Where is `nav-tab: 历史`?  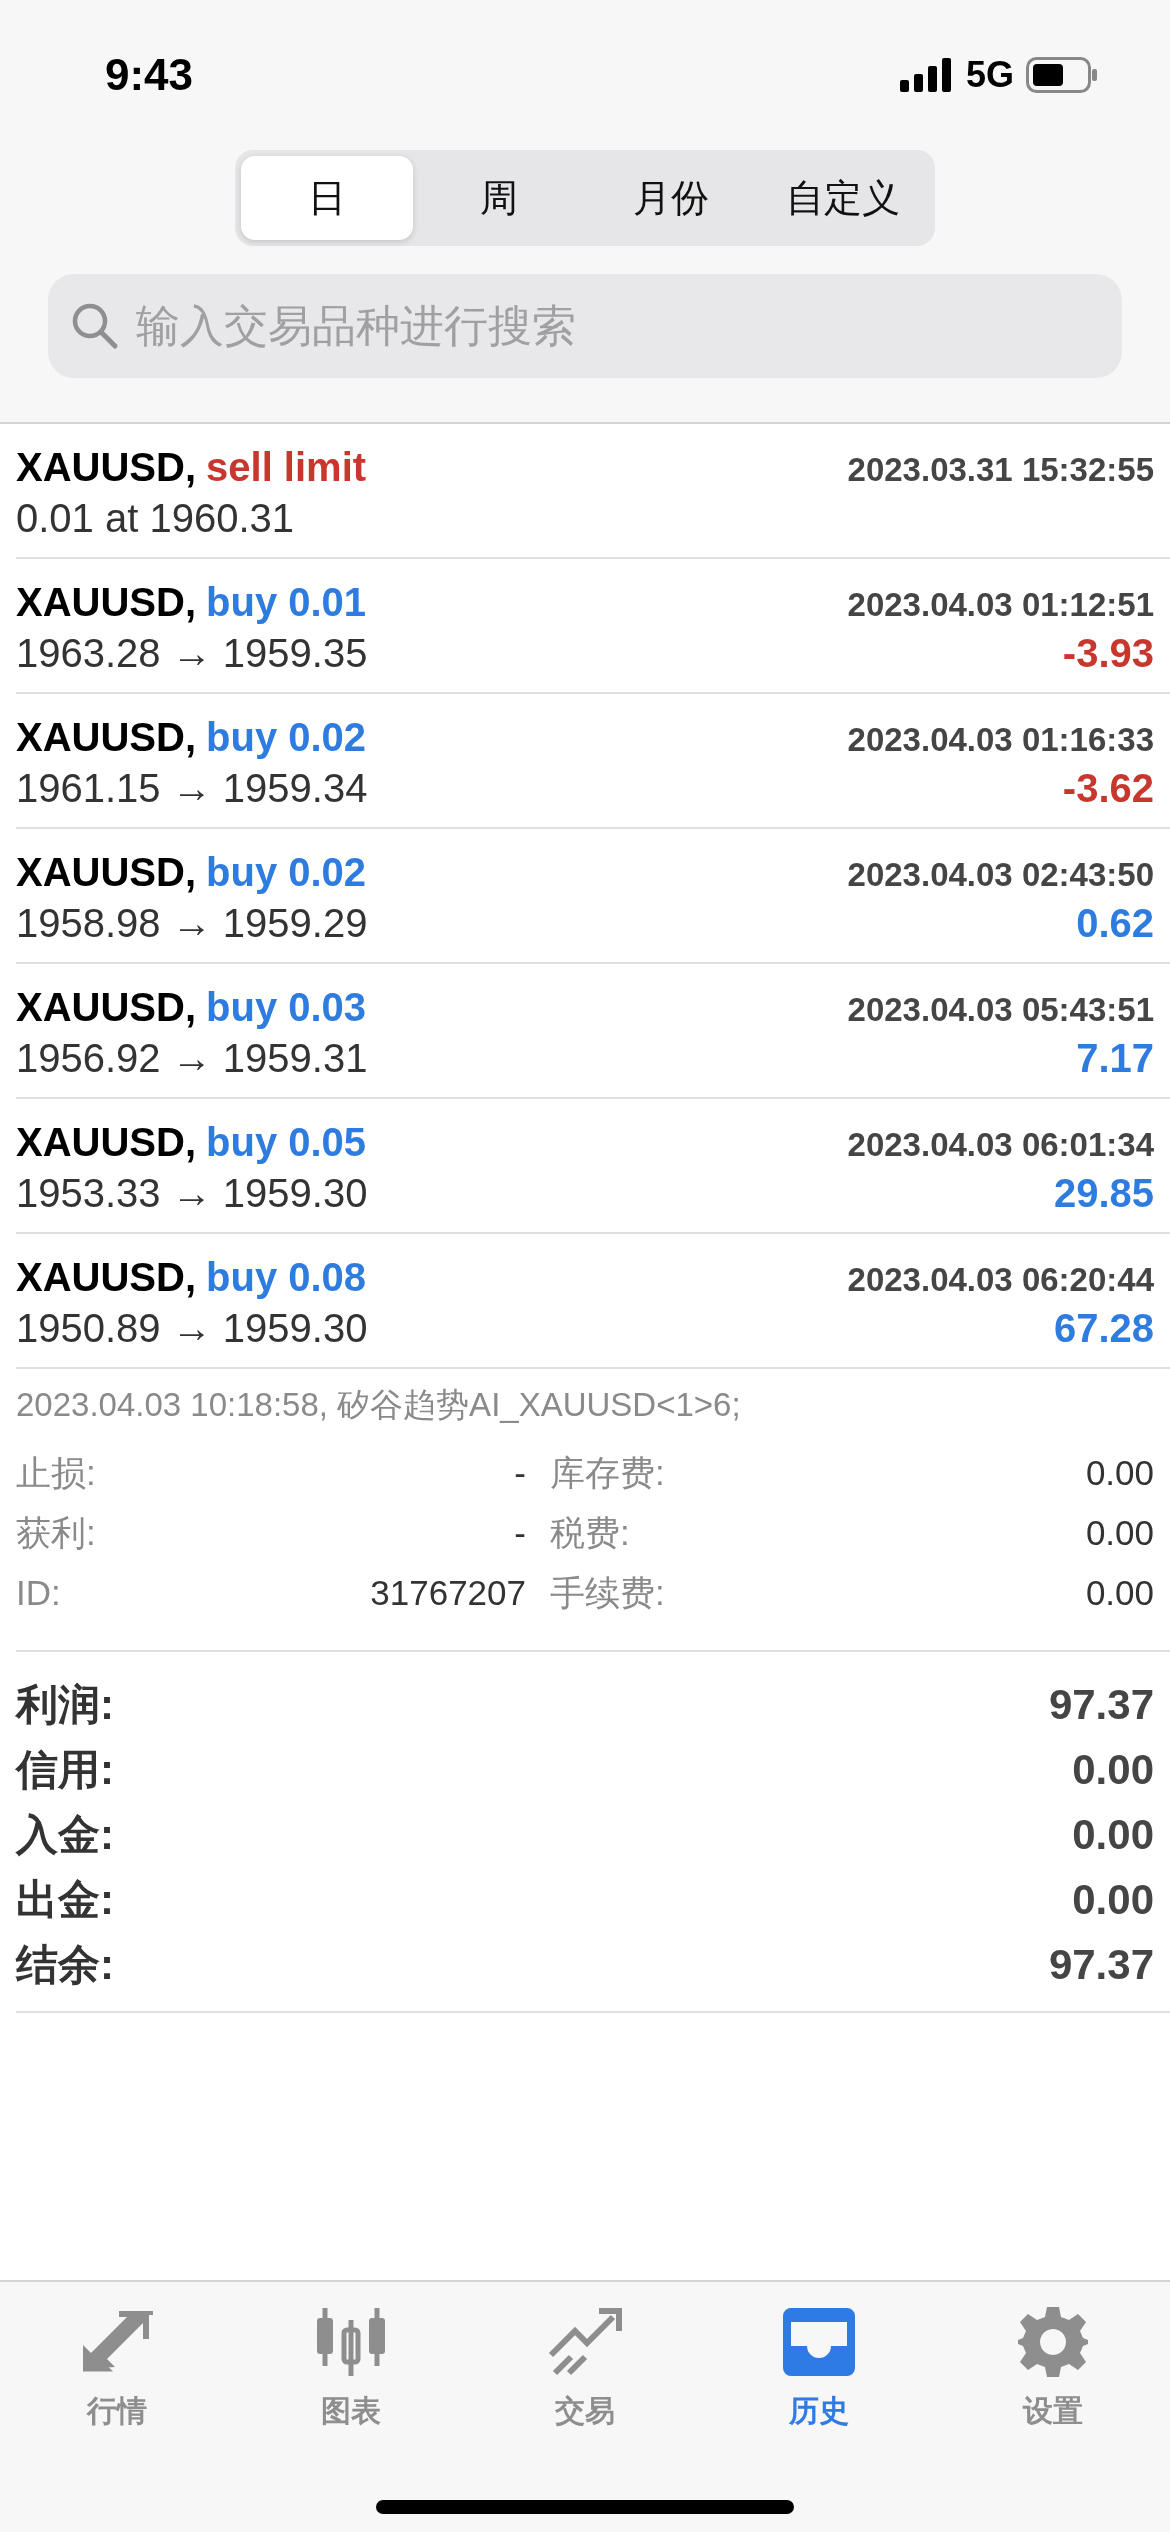 nav-tab: 历史 is located at coordinates (819, 2368).